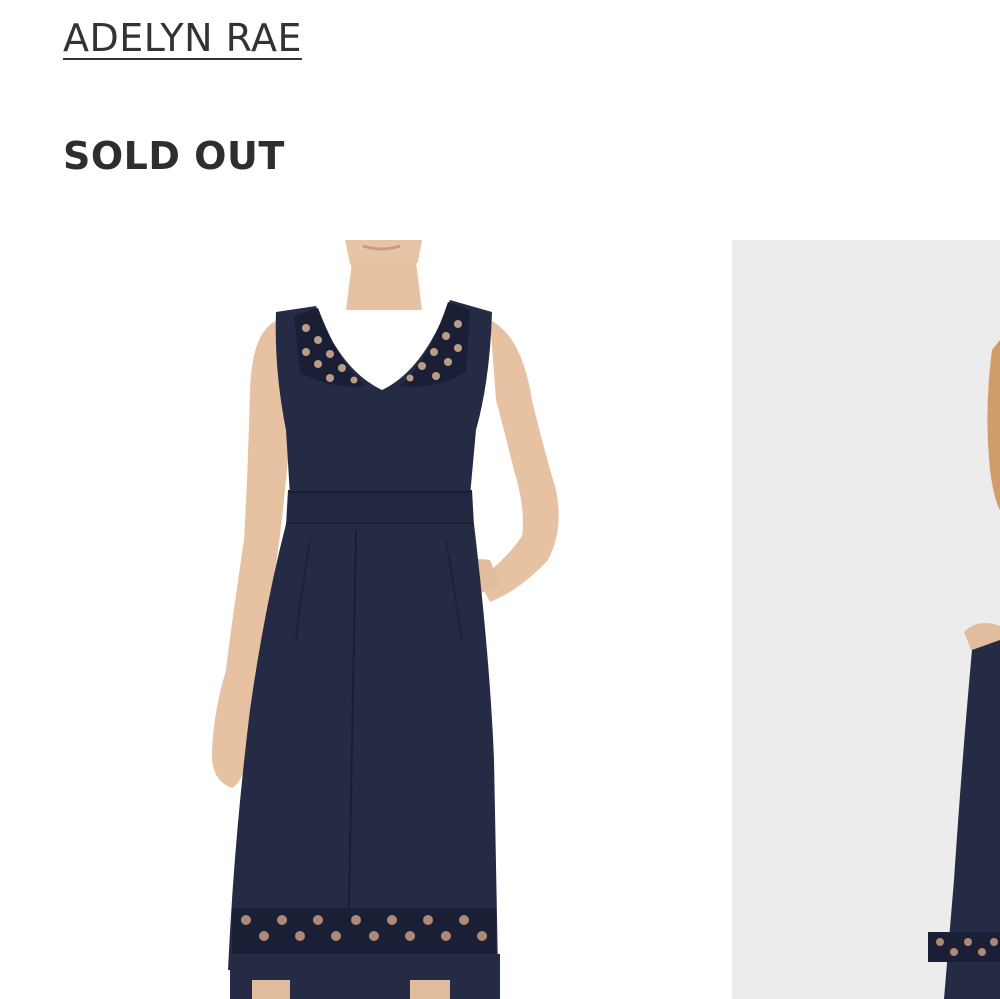  I want to click on sold-out-status: SOLD OUT, so click(174, 156).